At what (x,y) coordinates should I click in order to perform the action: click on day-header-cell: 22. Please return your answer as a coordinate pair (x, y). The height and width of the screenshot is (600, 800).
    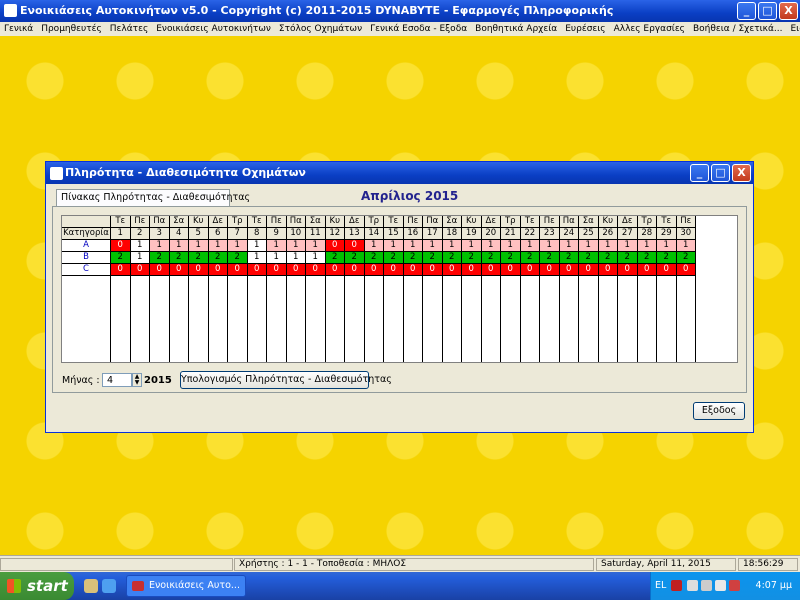
    Looking at the image, I should click on (530, 234).